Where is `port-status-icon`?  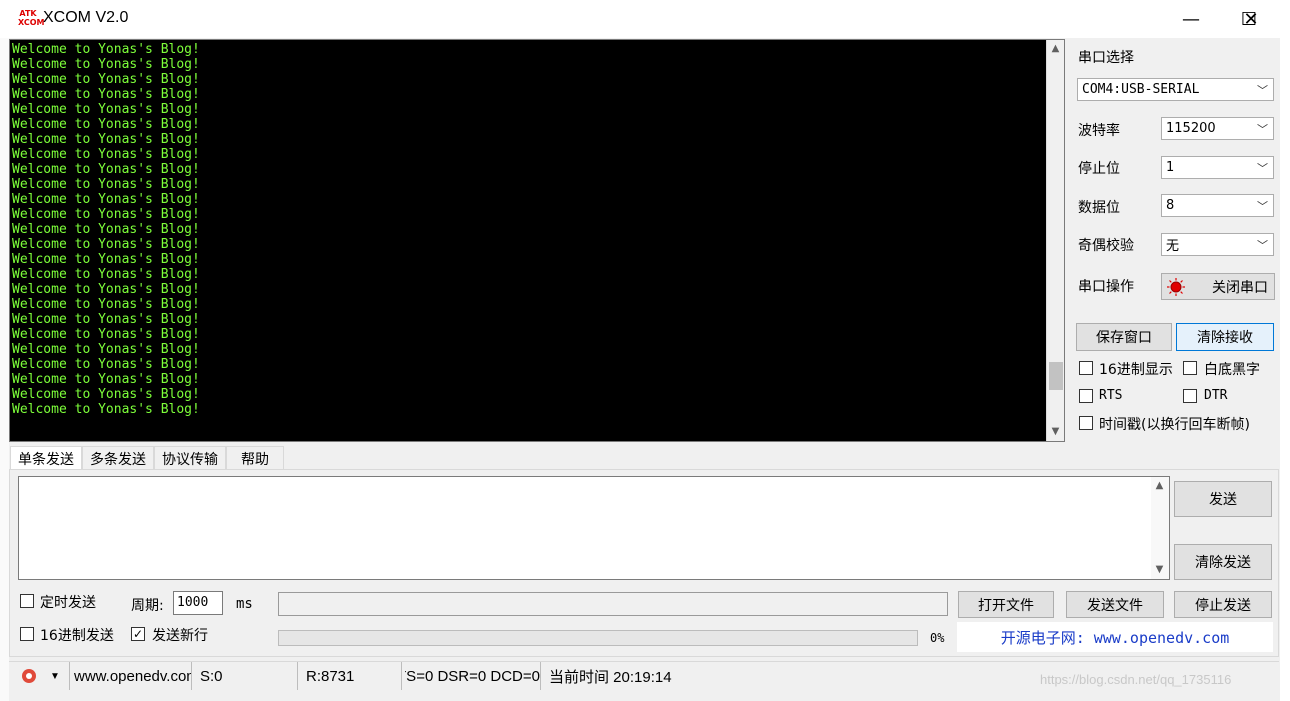 port-status-icon is located at coordinates (1176, 287).